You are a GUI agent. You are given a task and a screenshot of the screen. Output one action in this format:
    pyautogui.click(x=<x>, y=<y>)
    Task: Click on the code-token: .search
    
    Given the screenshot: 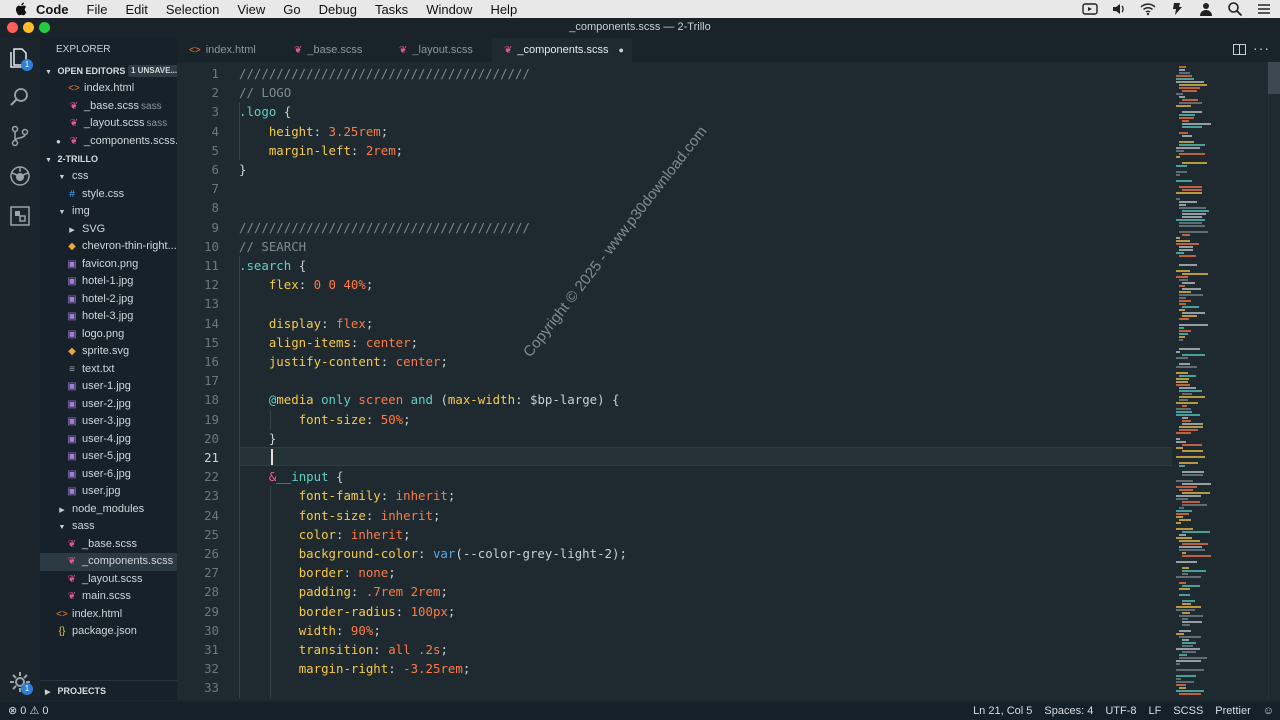 What is the action you would take?
    pyautogui.click(x=269, y=265)
    